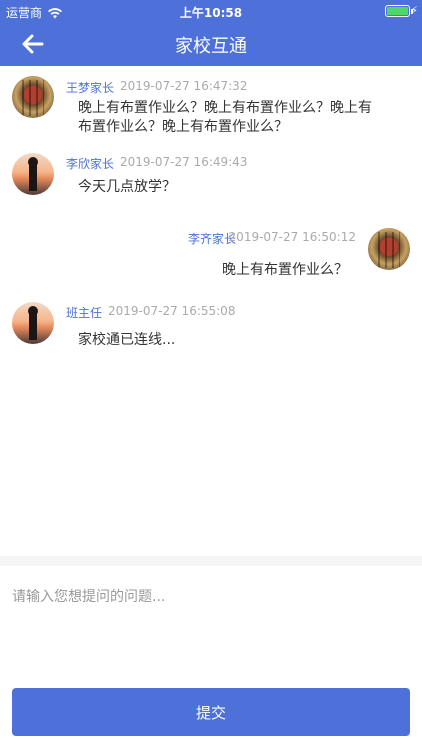 This screenshot has width=422, height=750. I want to click on status-bar: 运营商 上午10:58 ⚡, so click(211, 11).